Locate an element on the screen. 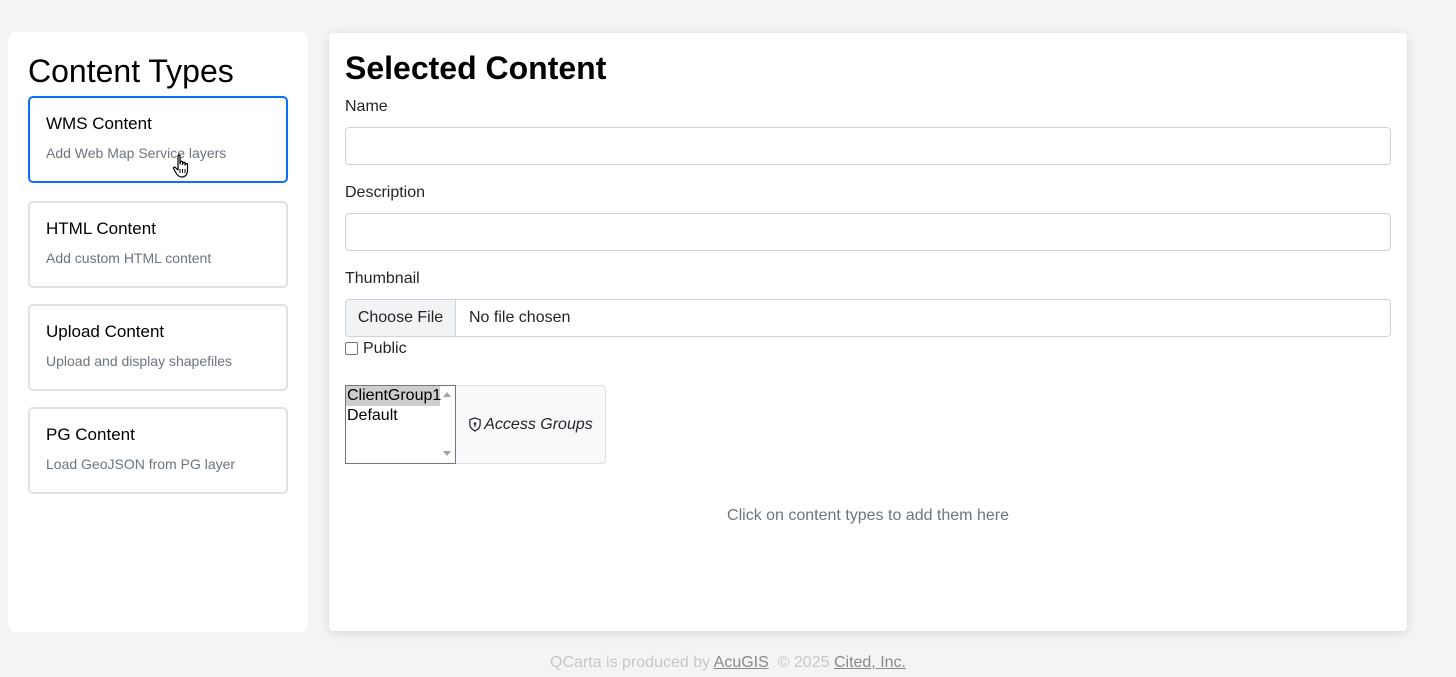  name-input is located at coordinates (868, 146).